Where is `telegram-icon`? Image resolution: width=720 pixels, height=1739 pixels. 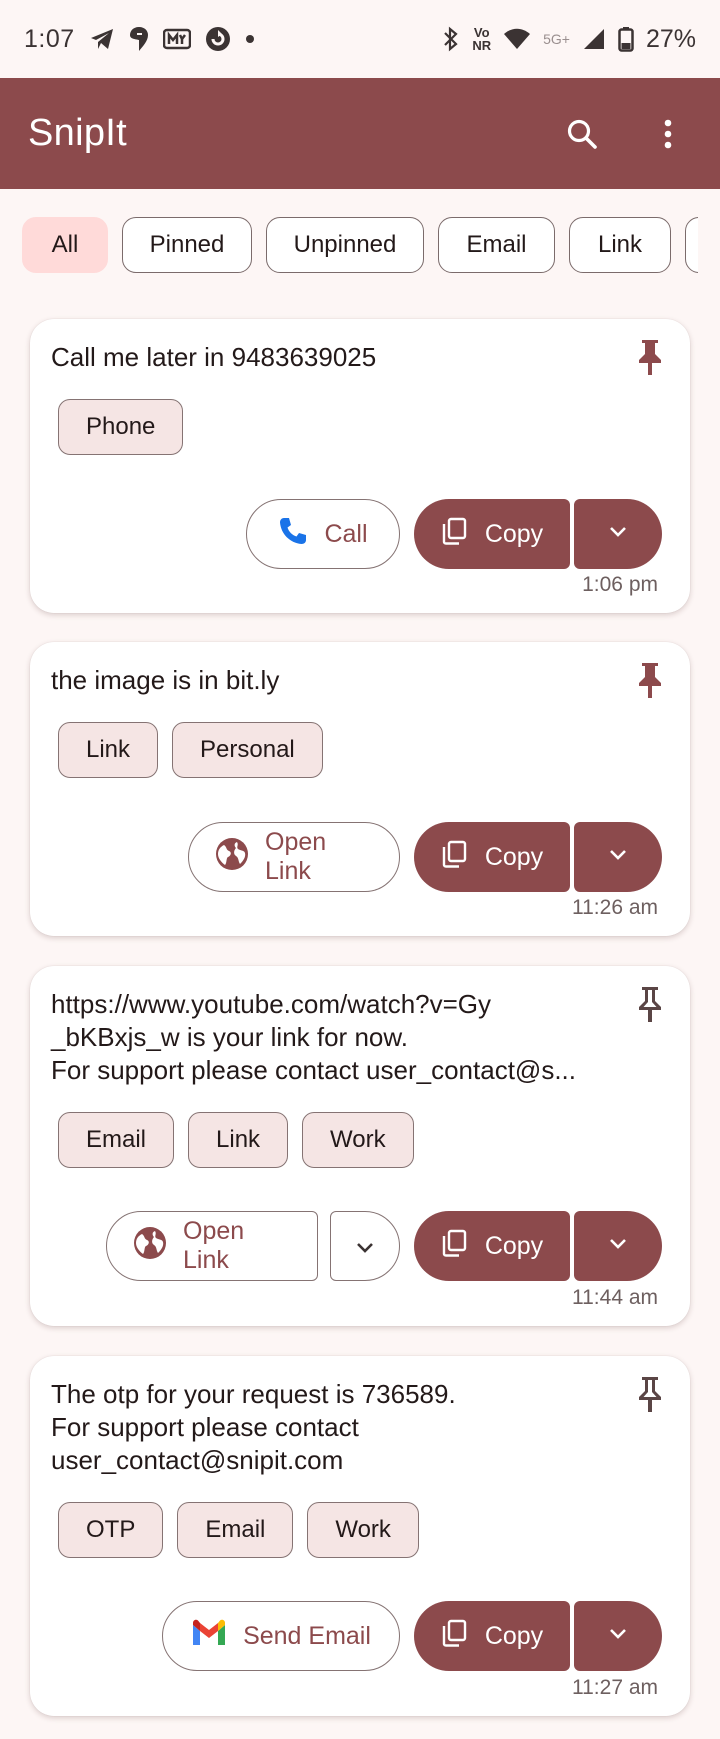 telegram-icon is located at coordinates (102, 39).